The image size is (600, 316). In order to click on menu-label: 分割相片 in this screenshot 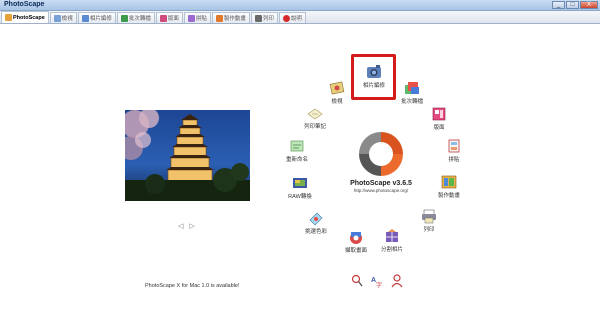, I will do `click(391, 250)`.